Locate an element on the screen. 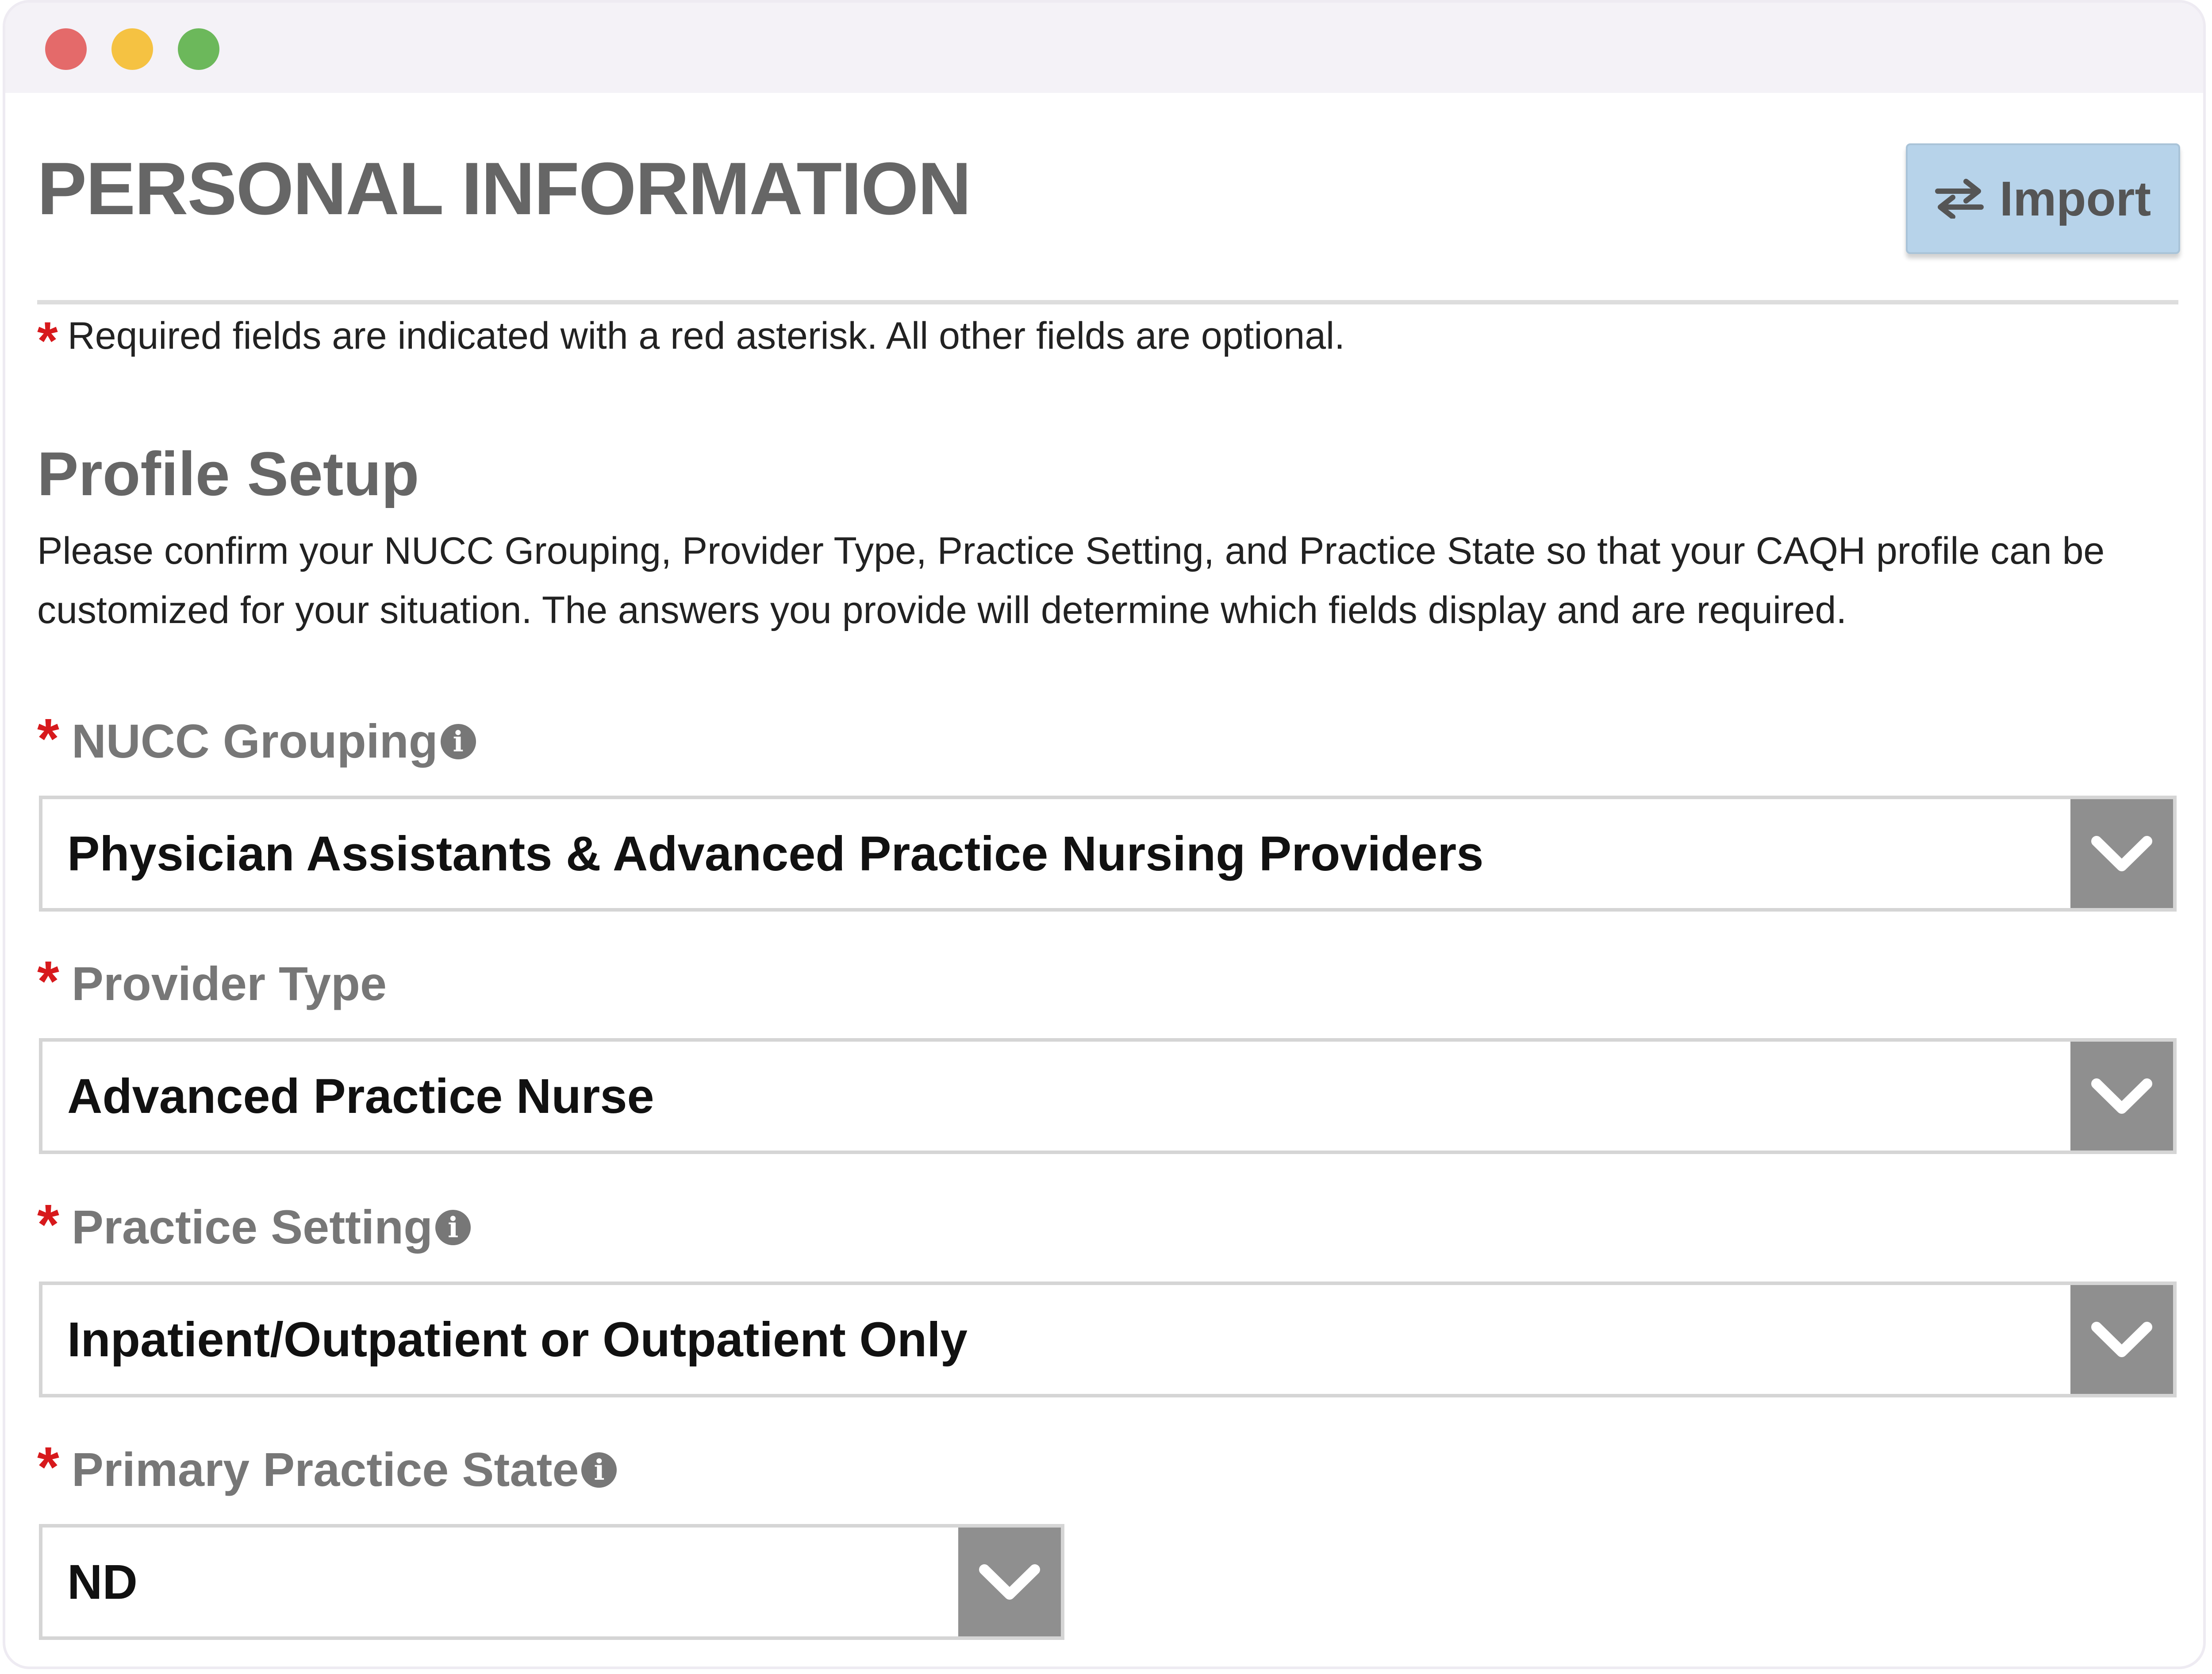 The width and height of the screenshot is (2212, 1674). nucc-grouping-label: * NUCC Grouping i is located at coordinates (256, 738).